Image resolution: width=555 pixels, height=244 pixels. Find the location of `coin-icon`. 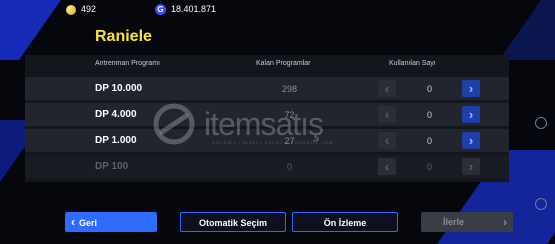

coin-icon is located at coordinates (71, 10).